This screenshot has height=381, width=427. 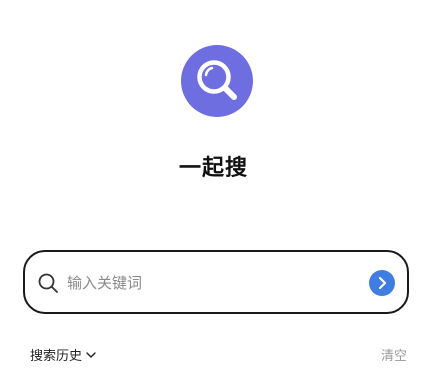 I want to click on search-input, so click(x=212, y=283).